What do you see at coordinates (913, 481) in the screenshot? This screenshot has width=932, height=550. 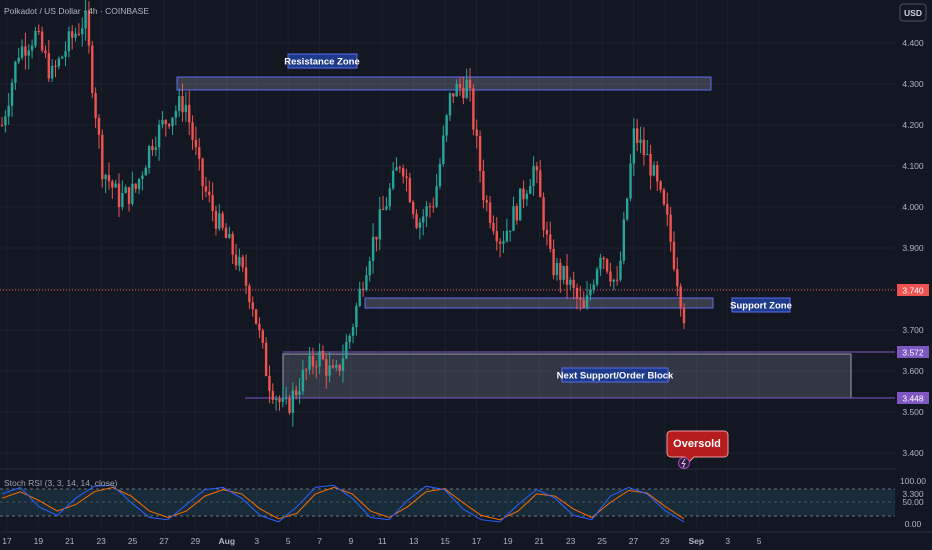 I see `rsi-tick: 100.00` at bounding box center [913, 481].